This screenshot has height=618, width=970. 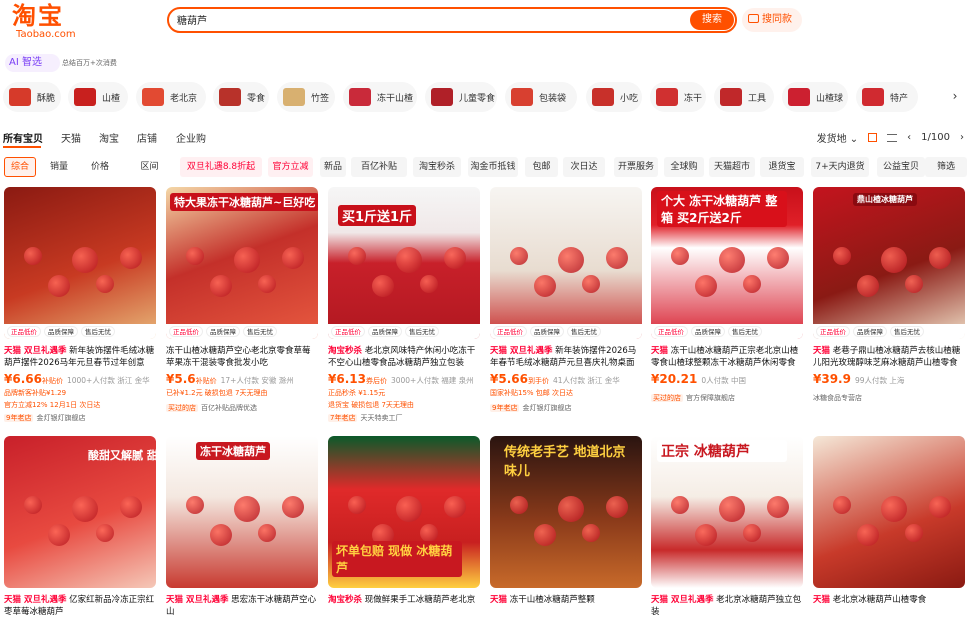 What do you see at coordinates (636, 167) in the screenshot?
I see `filter-12: 开票服务` at bounding box center [636, 167].